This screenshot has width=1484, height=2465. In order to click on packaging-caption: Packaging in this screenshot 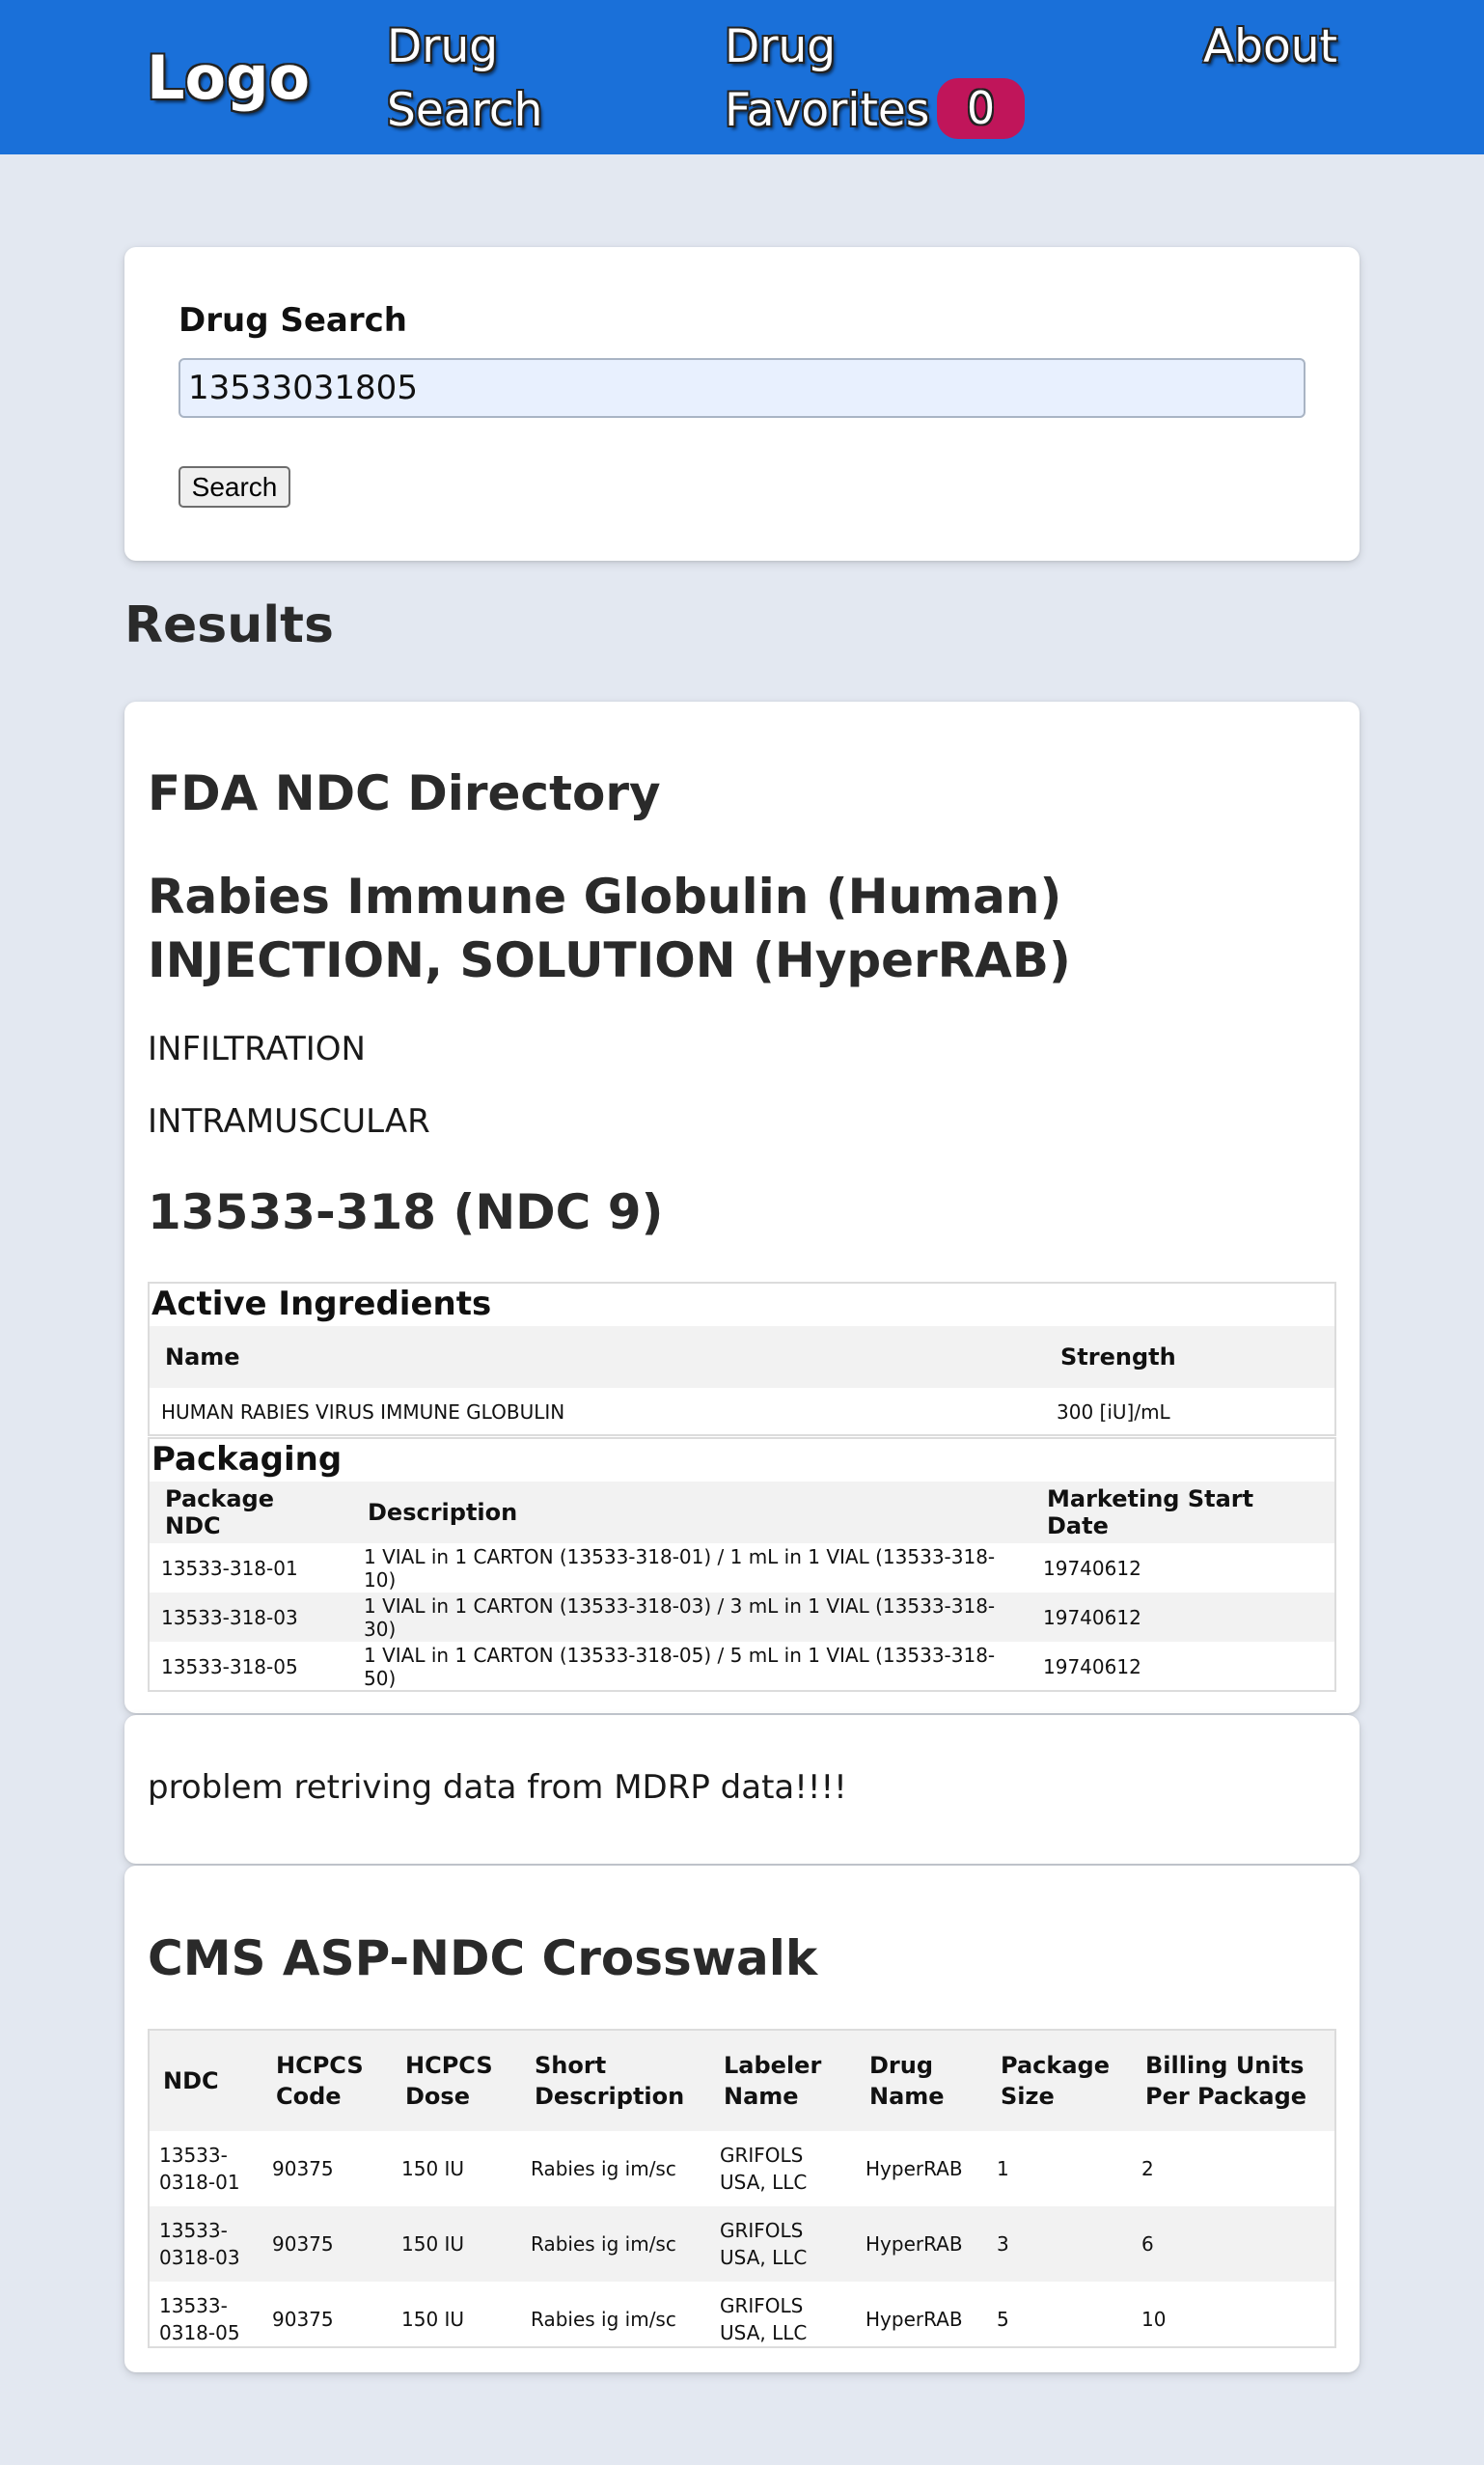, I will do `click(247, 1459)`.